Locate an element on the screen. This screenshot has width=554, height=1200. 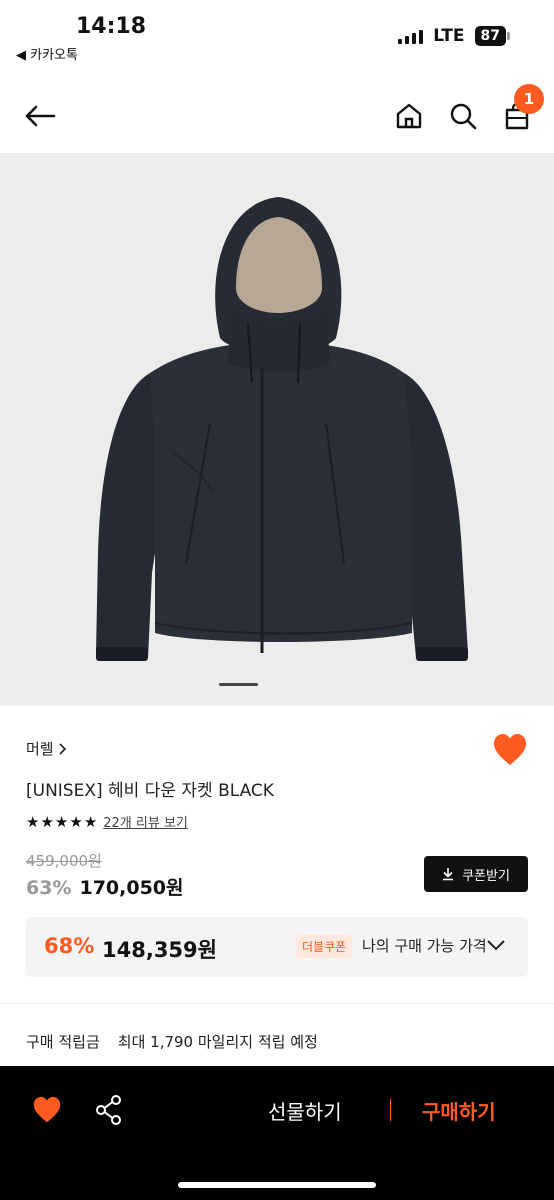
download-icon is located at coordinates (448, 874).